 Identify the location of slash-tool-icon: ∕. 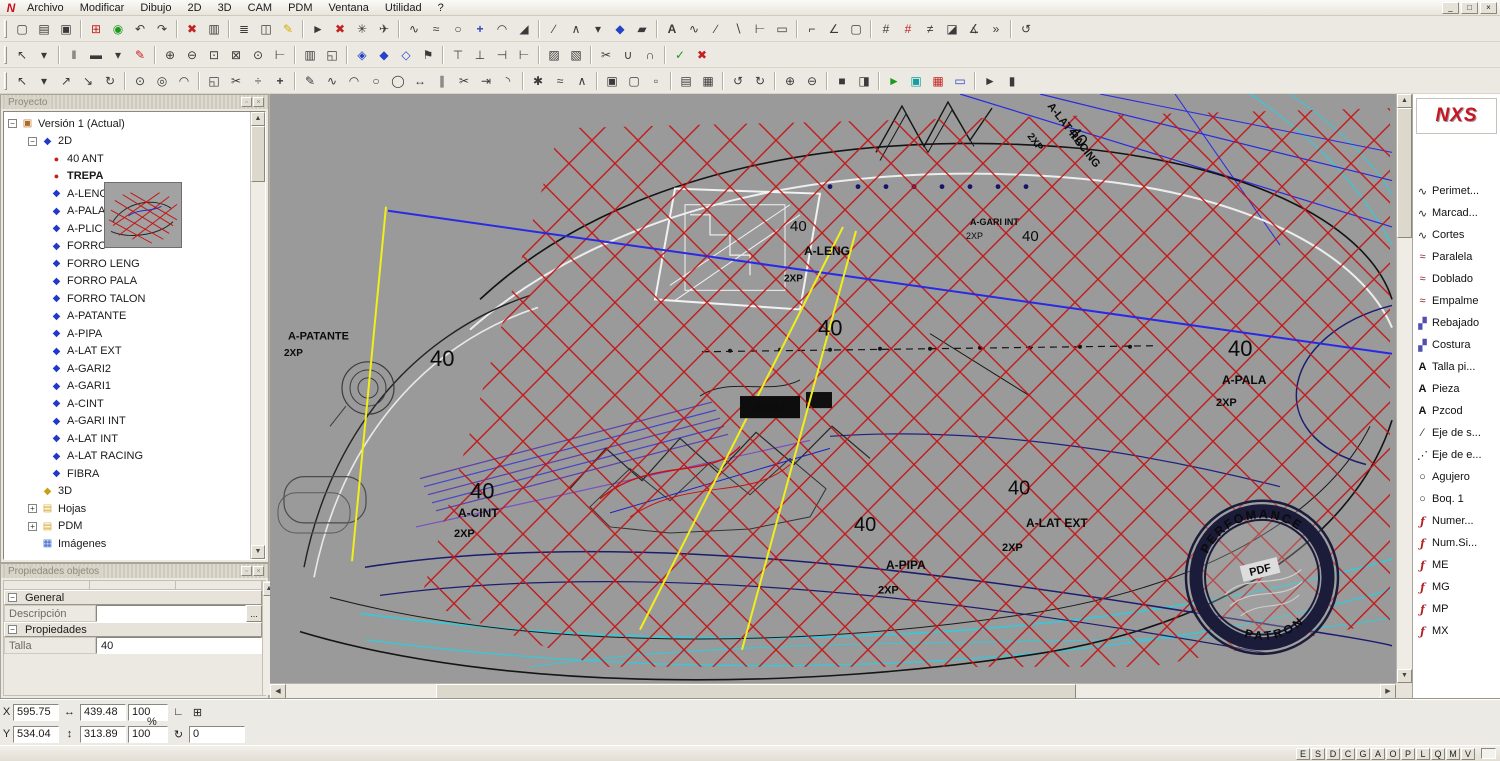
(716, 29).